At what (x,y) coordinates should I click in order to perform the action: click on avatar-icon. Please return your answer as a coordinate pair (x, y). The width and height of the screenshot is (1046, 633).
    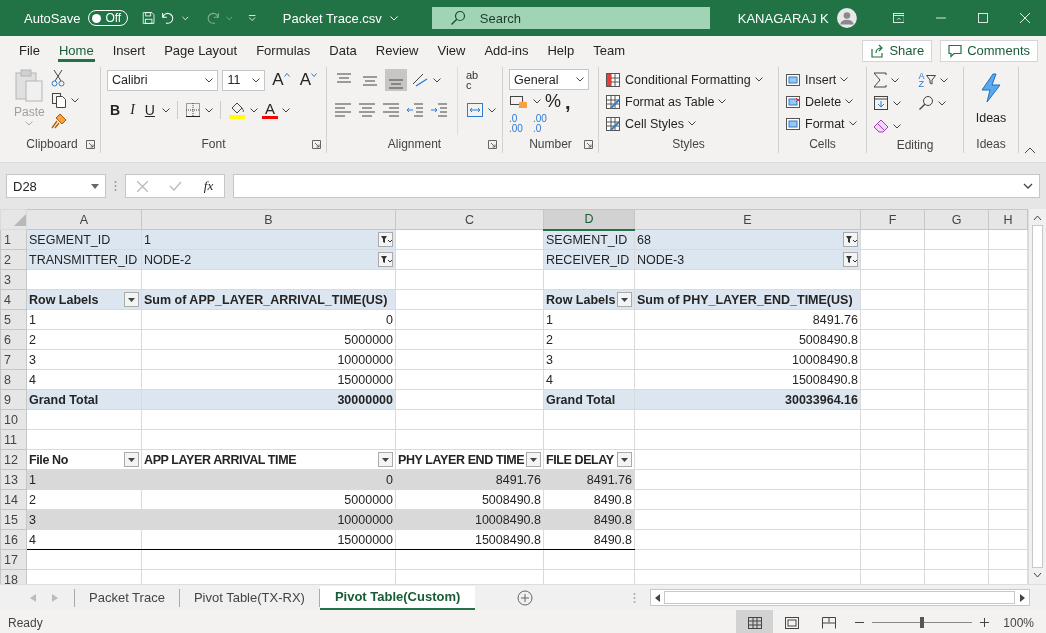
    Looking at the image, I should click on (846, 18).